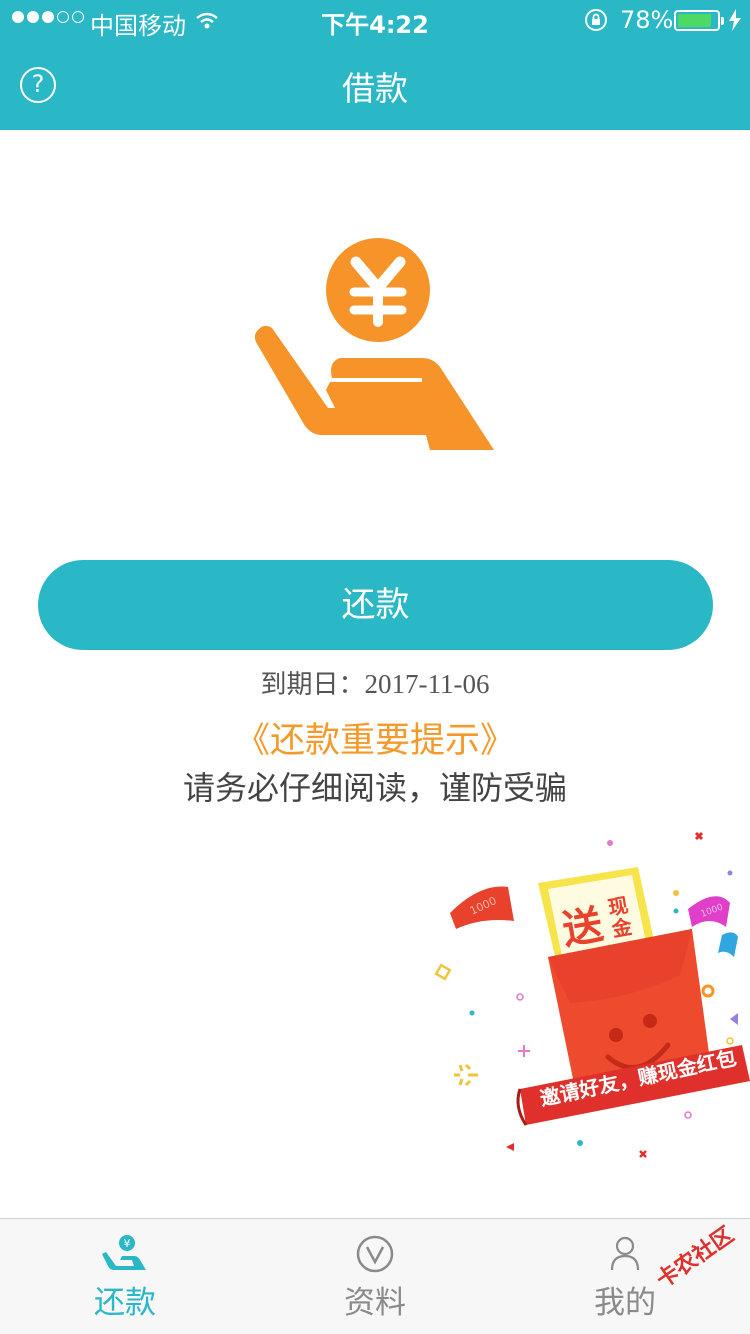  I want to click on tab-bar: ¥ 还款 资料 我的, so click(375, 1276).